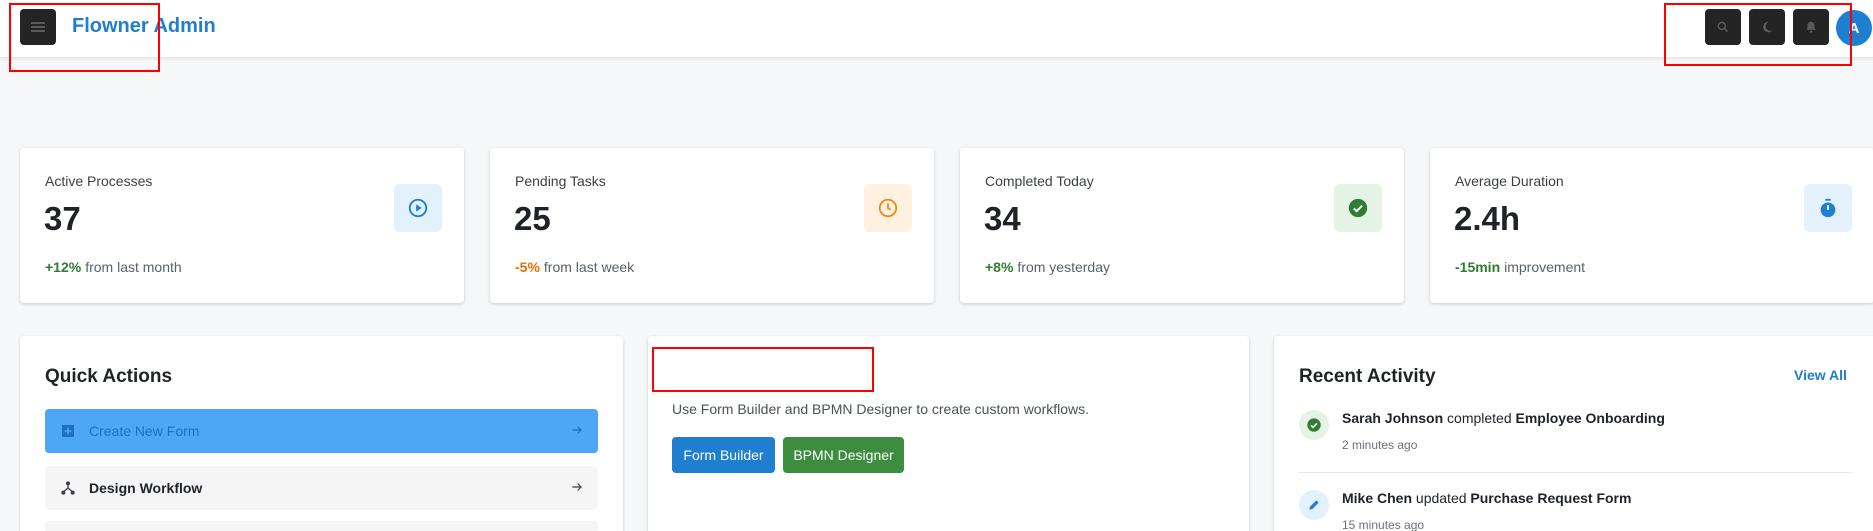  Describe the element at coordinates (321, 431) in the screenshot. I see `create-new-form-button: Create New Form` at that location.